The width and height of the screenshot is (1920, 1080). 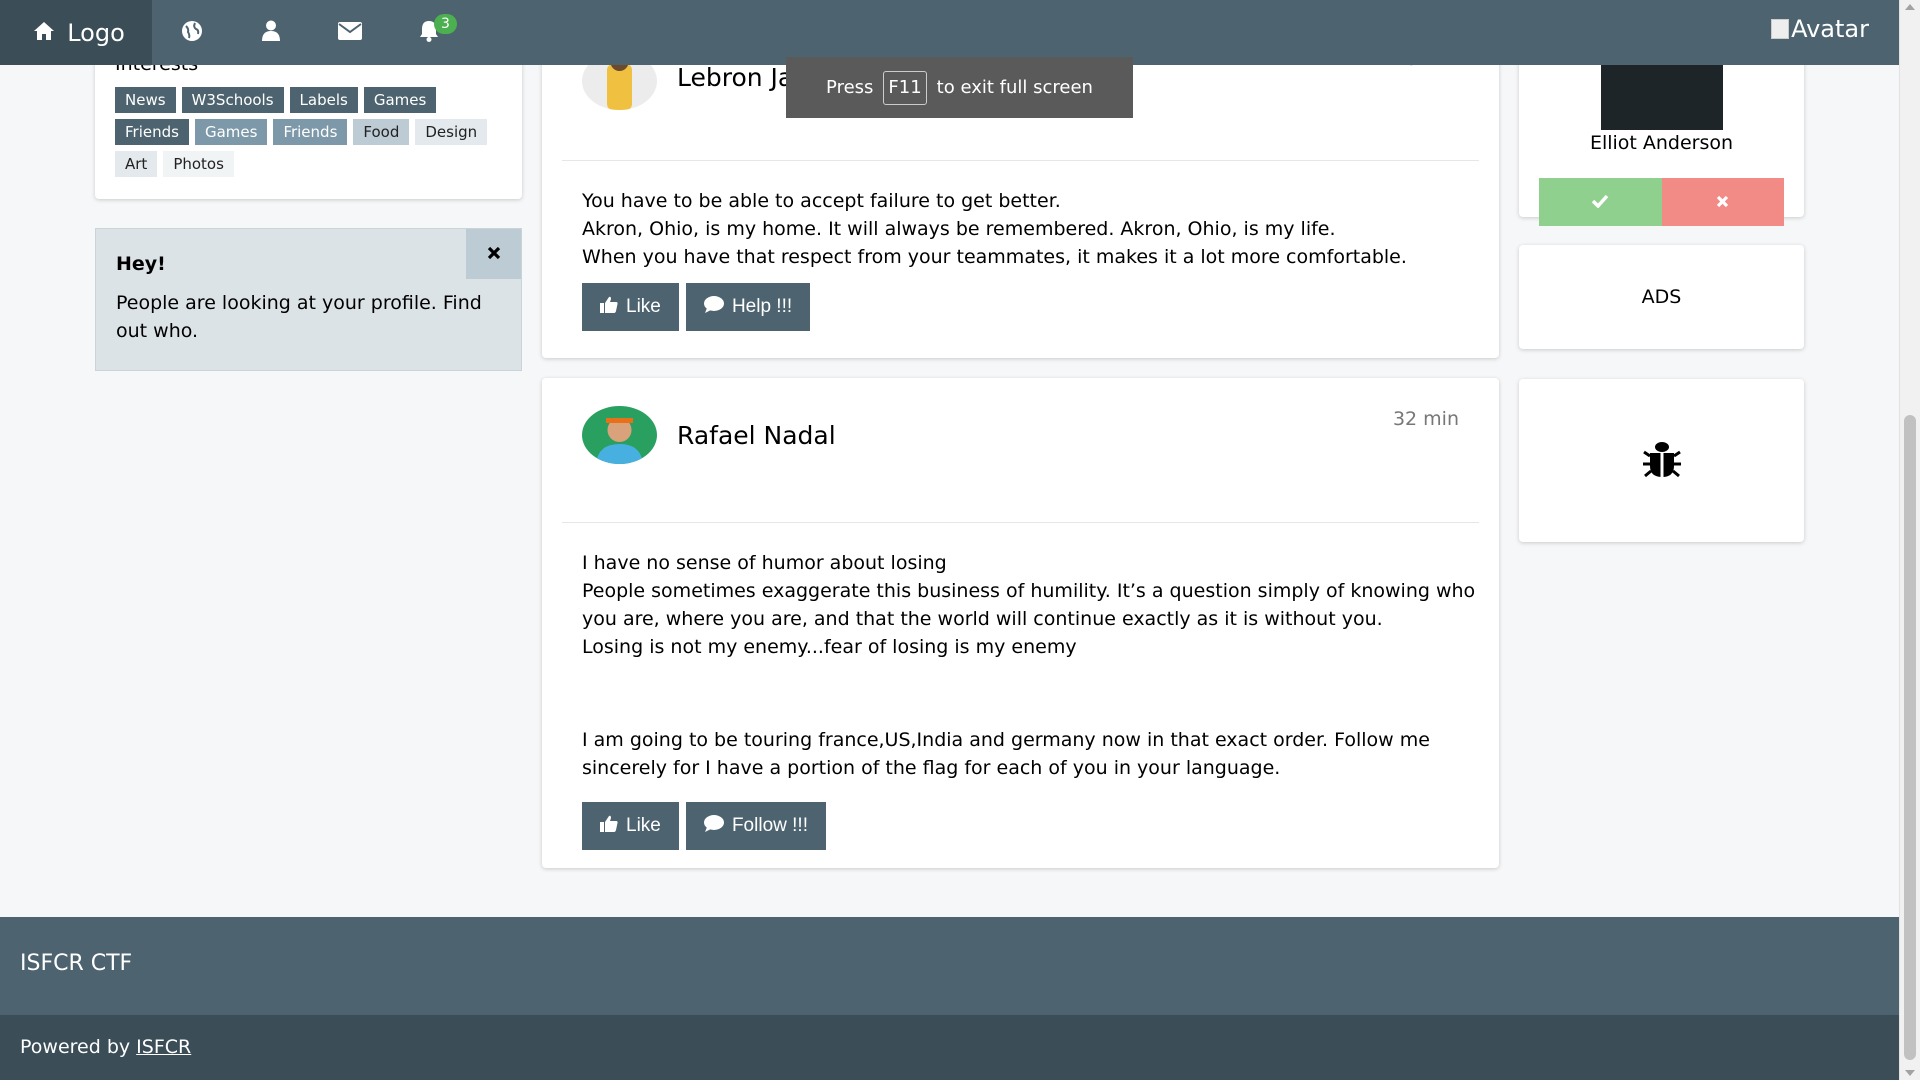 I want to click on friend-photo, so click(x=1662, y=97).